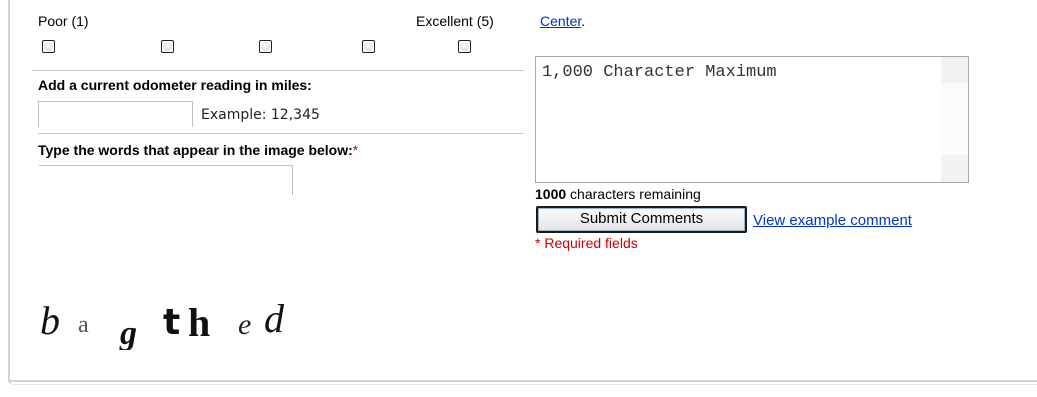 This screenshot has width=1037, height=397. Describe the element at coordinates (551, 194) in the screenshot. I see `characters-remaining-count: 1000` at that location.